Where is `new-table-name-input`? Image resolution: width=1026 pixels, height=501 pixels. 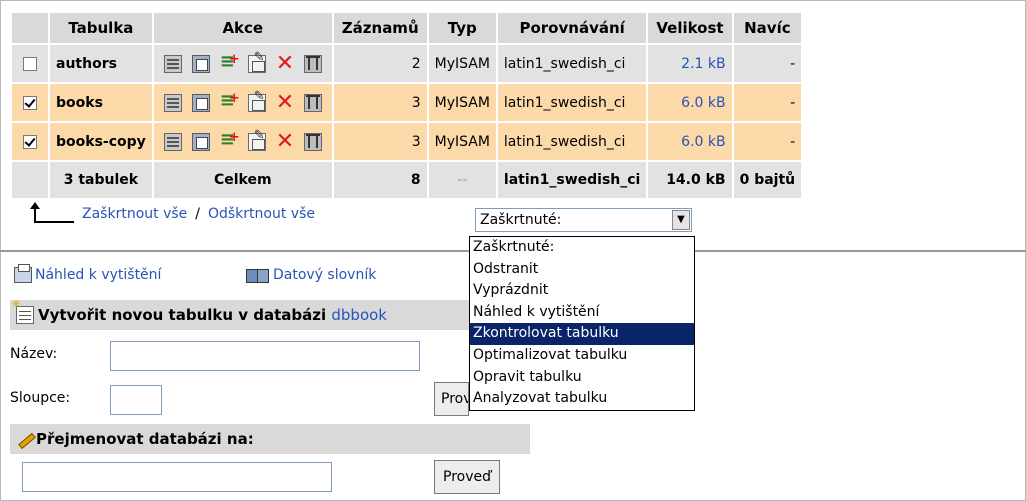 new-table-name-input is located at coordinates (265, 356).